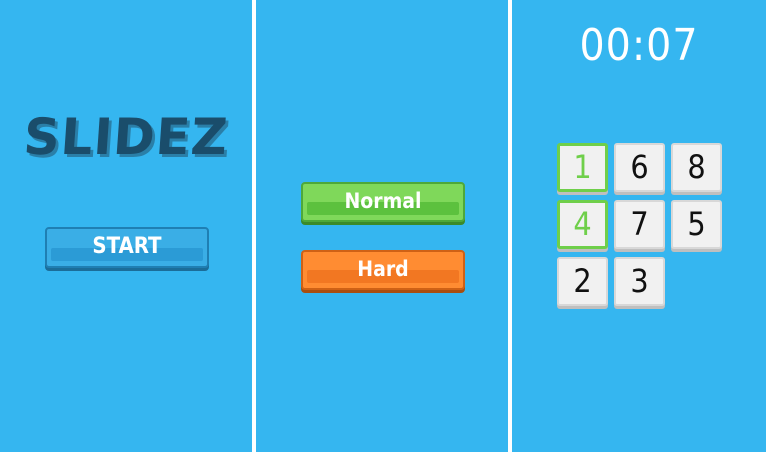 The height and width of the screenshot is (452, 766). I want to click on hard-button: Hard, so click(383, 270).